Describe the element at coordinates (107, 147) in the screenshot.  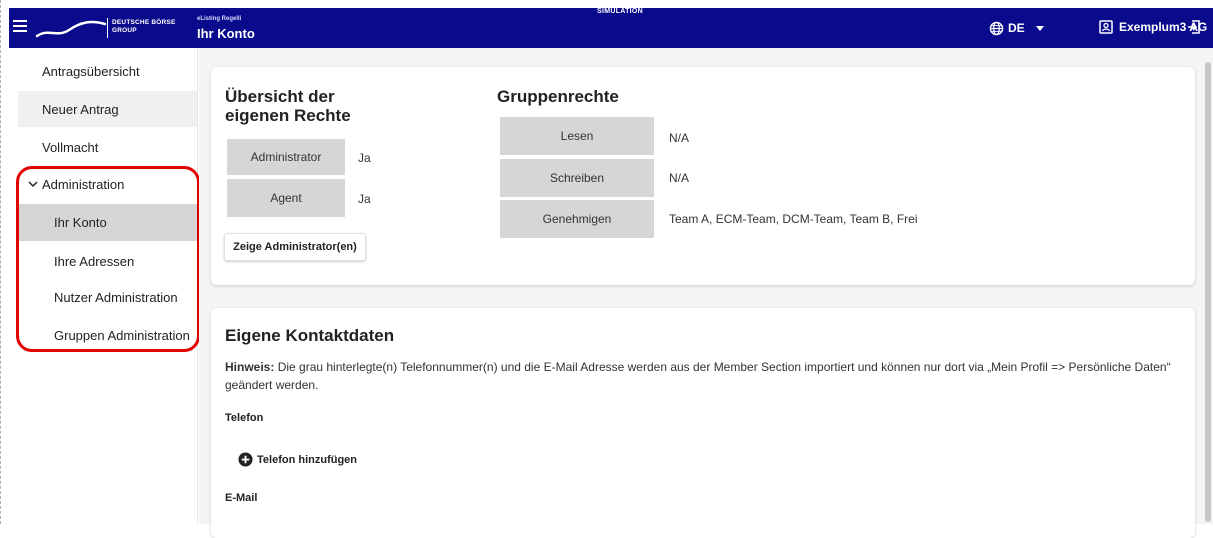
I see `sidebar-item-vollmacht: Vollmacht` at that location.